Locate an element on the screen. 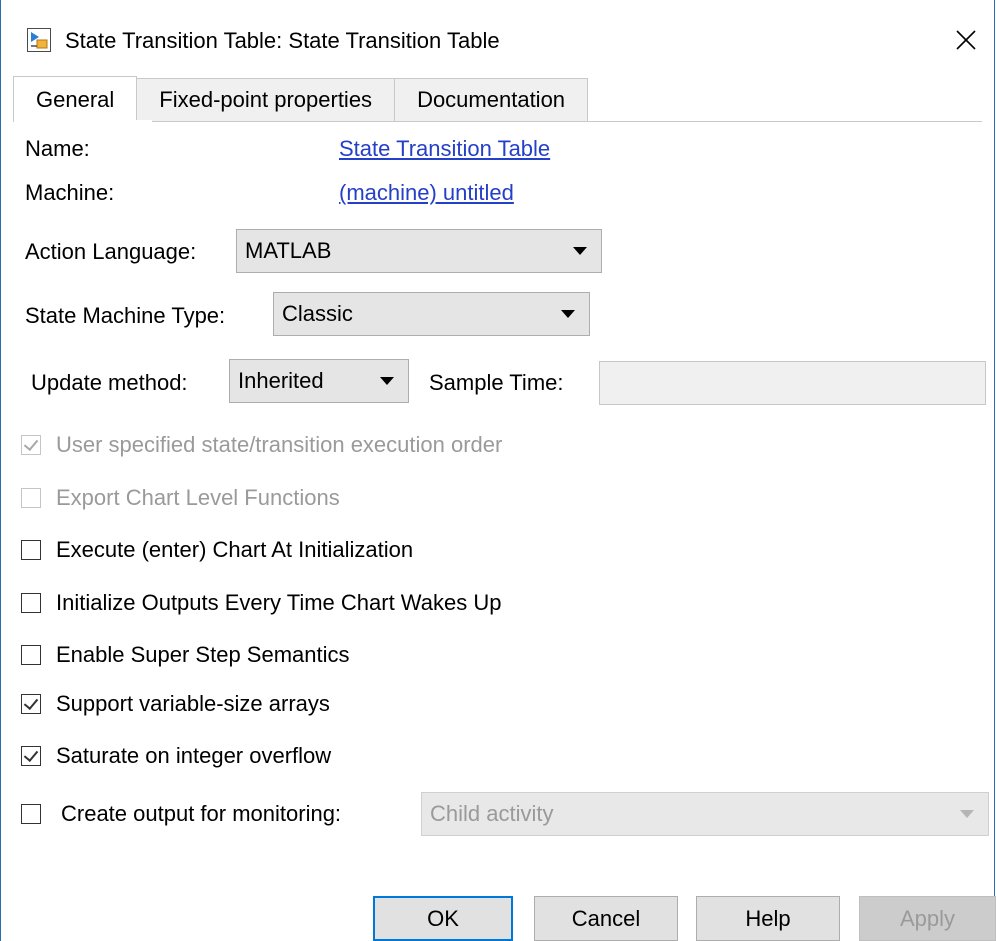  update-method-select: Inherited is located at coordinates (319, 381).